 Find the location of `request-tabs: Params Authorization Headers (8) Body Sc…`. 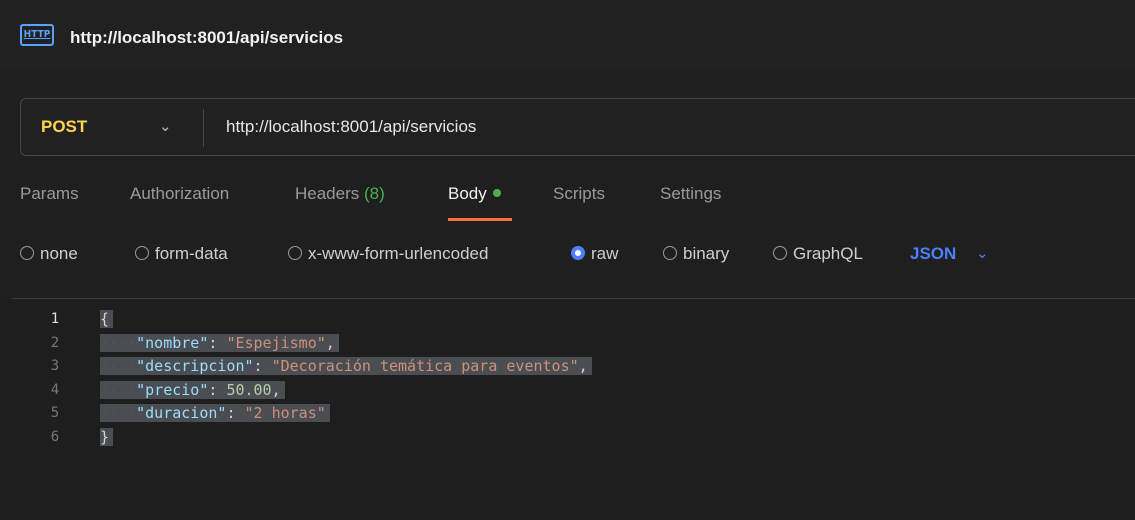

request-tabs: Params Authorization Headers (8) Body Sc… is located at coordinates (520, 204).